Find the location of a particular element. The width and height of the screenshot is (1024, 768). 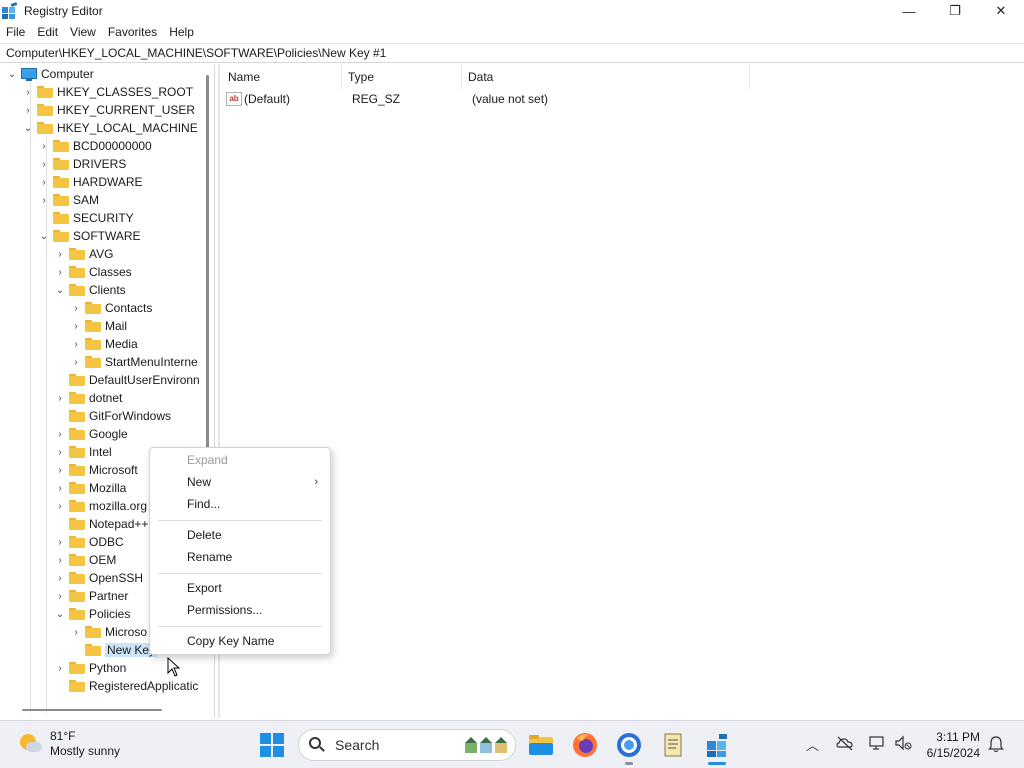

tree-item-avg: › AVG is located at coordinates (83, 254).